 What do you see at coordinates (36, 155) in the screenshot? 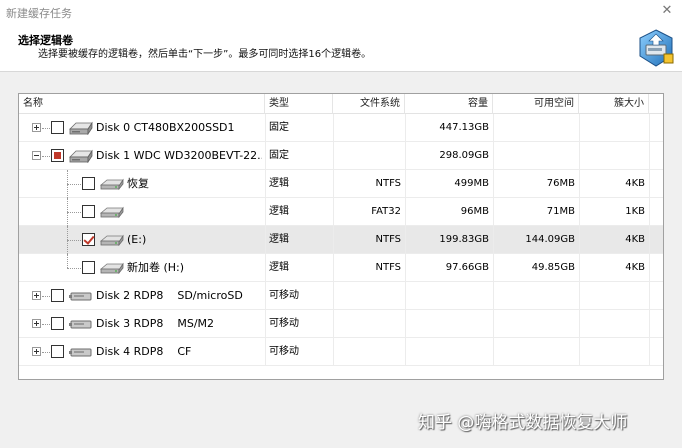
I see `collapse-icon` at bounding box center [36, 155].